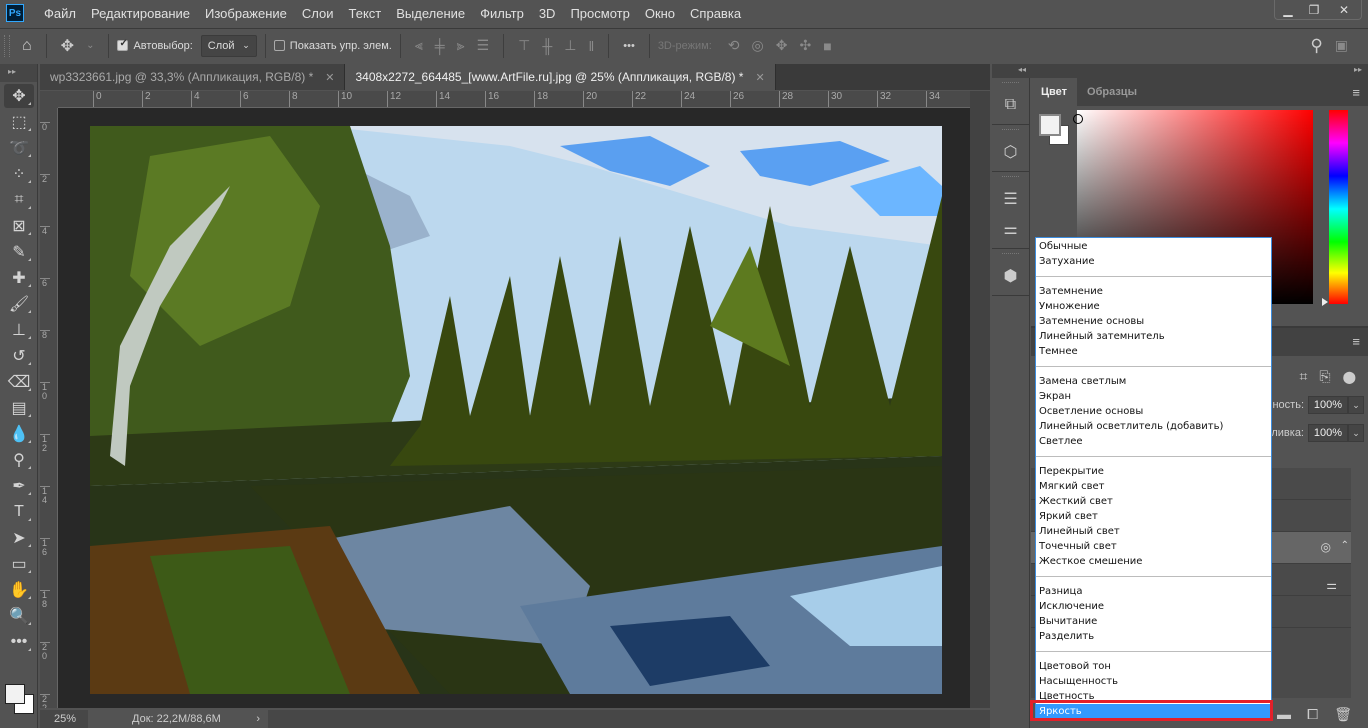  Describe the element at coordinates (1345, 545) in the screenshot. I see `chevron-up-icon: ⌃` at that location.